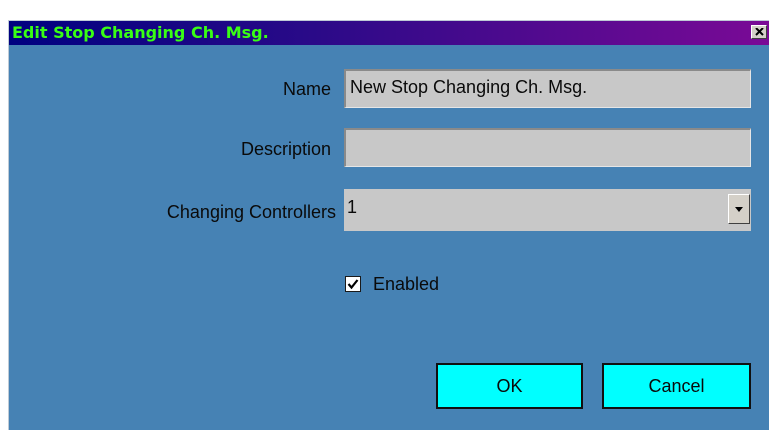 This screenshot has height=430, width=769. What do you see at coordinates (547, 147) in the screenshot?
I see `description-field` at bounding box center [547, 147].